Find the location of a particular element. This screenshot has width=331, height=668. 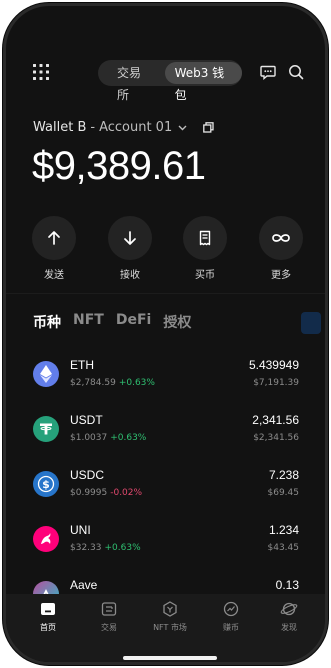

arrow-up-icon is located at coordinates (54, 238).